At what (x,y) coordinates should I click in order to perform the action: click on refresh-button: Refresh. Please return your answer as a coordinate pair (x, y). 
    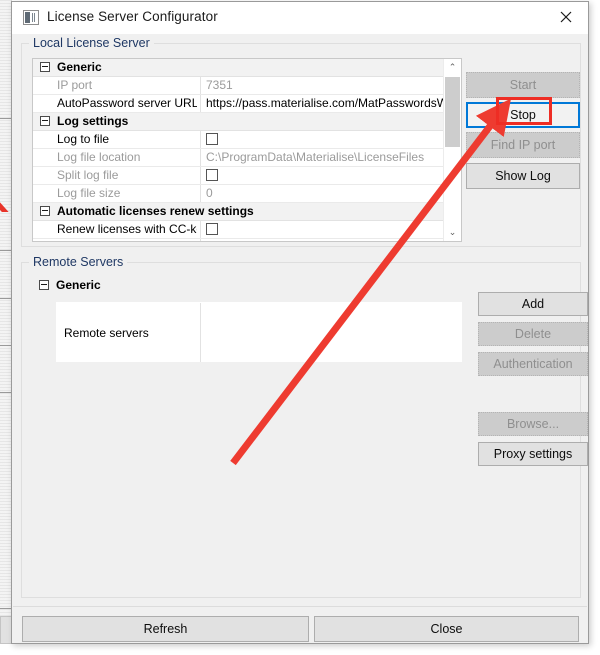
    Looking at the image, I should click on (165, 629).